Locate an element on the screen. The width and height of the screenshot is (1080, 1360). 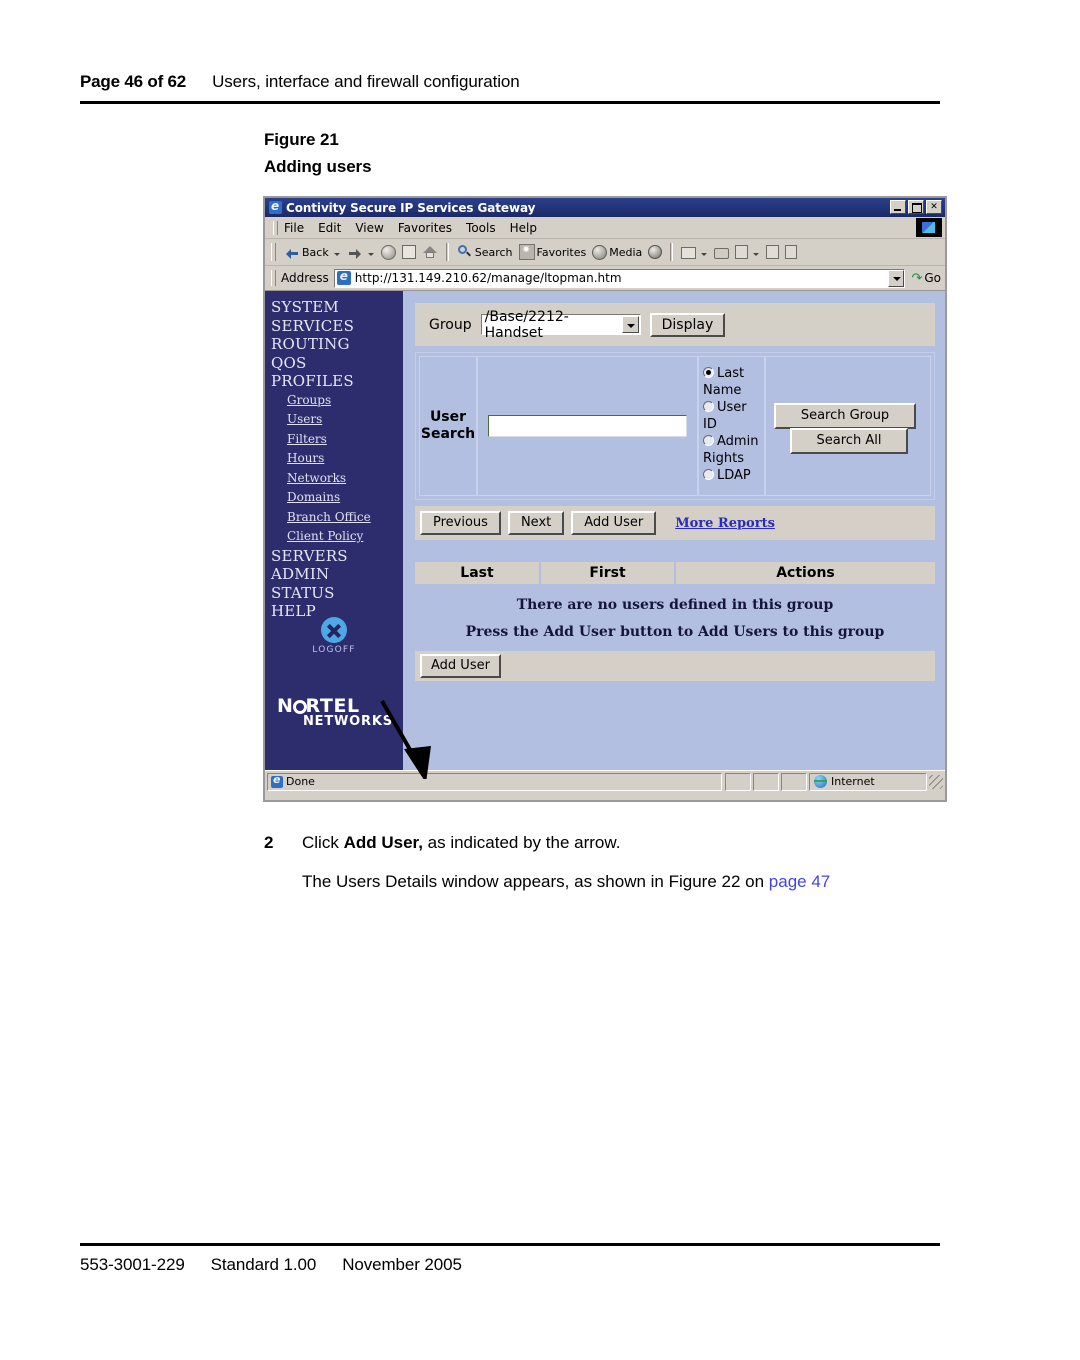
security-zone-pane: Internet is located at coordinates (868, 781).